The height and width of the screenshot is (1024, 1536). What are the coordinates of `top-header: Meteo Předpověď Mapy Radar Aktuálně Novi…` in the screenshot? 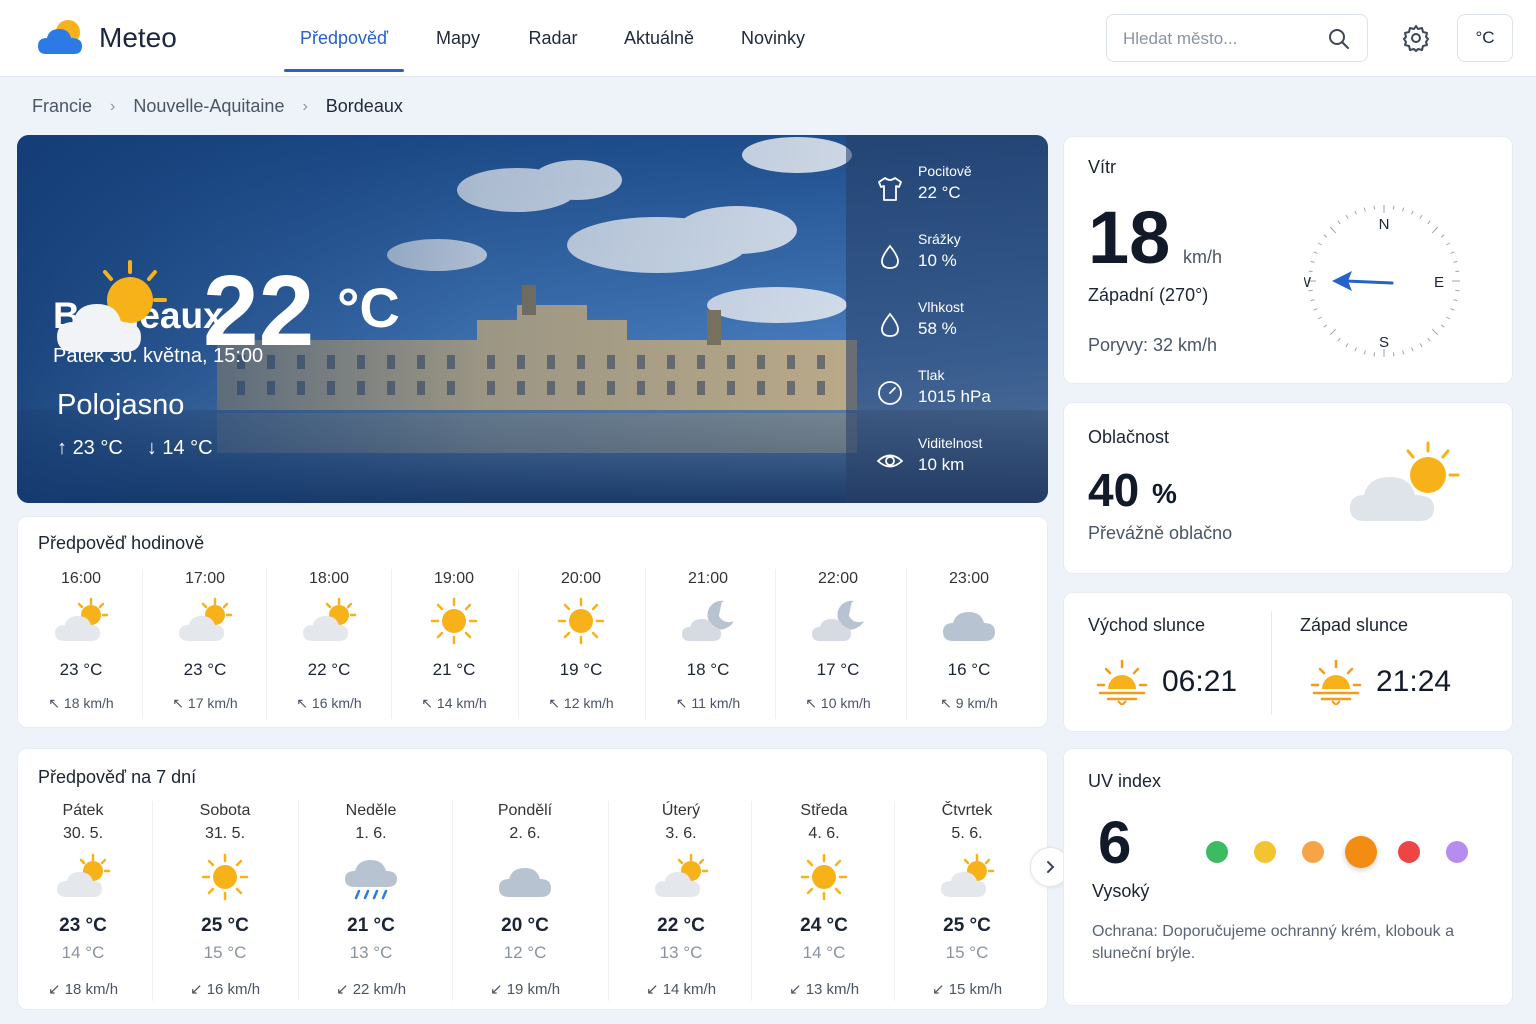 It's located at (768, 38).